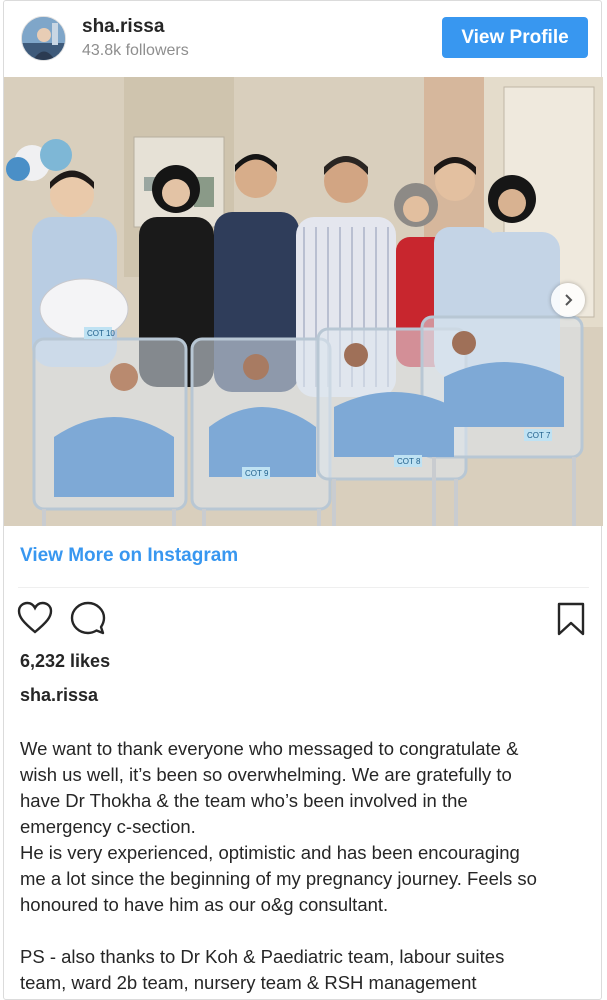 This screenshot has height=1000, width=607. What do you see at coordinates (257, 473) in the screenshot?
I see `cot-tag: COT 9` at bounding box center [257, 473].